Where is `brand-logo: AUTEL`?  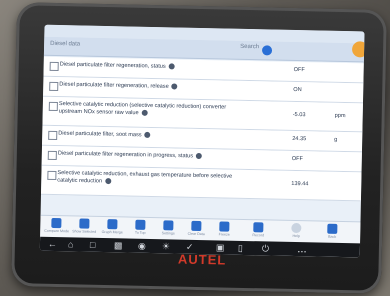
brand-logo: AUTEL is located at coordinates (202, 259).